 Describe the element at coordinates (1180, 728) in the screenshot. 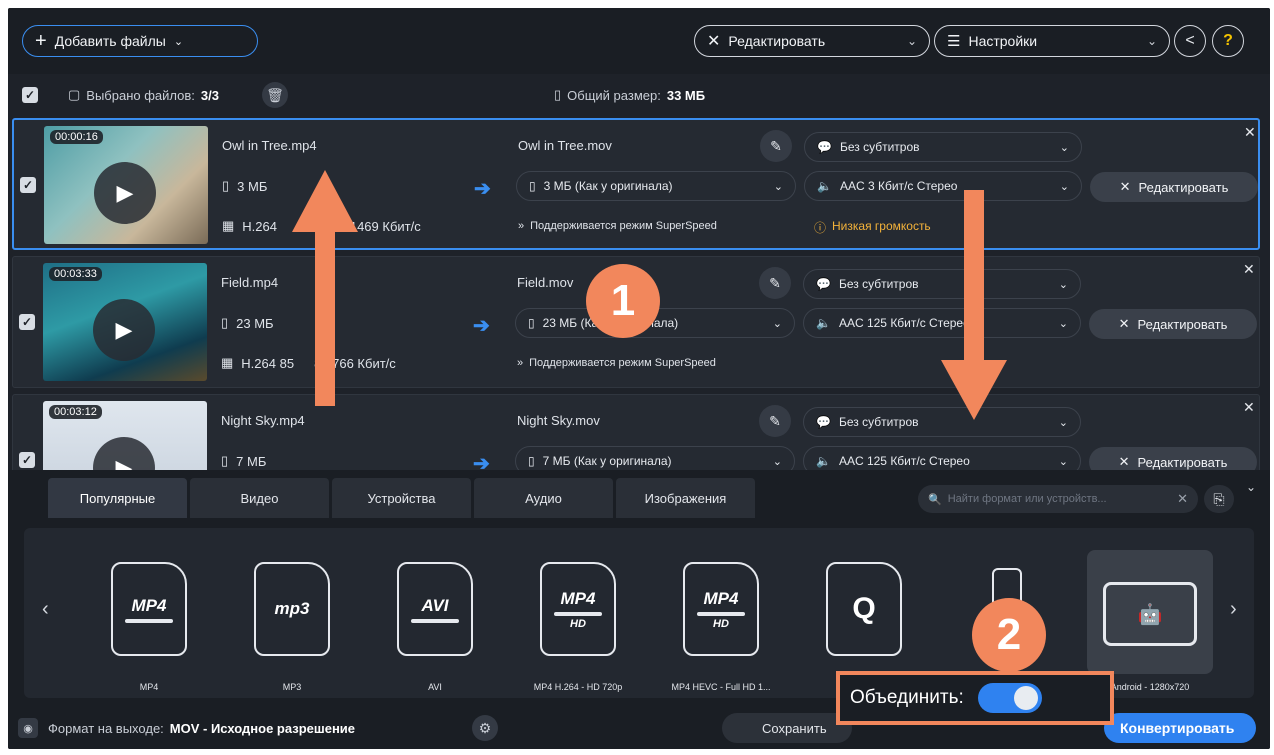

I see `convert-button: Конвертировать` at that location.